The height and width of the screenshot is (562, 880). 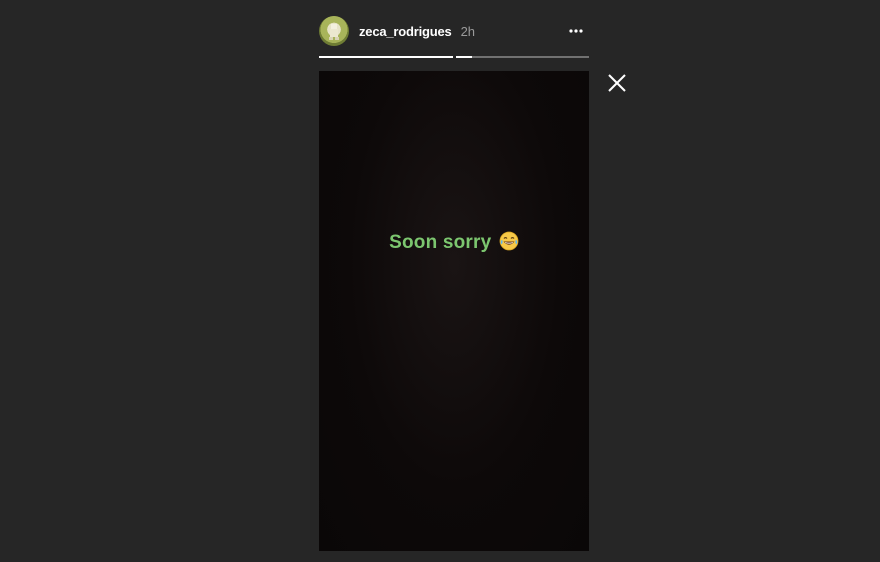 What do you see at coordinates (576, 30) in the screenshot?
I see `more-icon` at bounding box center [576, 30].